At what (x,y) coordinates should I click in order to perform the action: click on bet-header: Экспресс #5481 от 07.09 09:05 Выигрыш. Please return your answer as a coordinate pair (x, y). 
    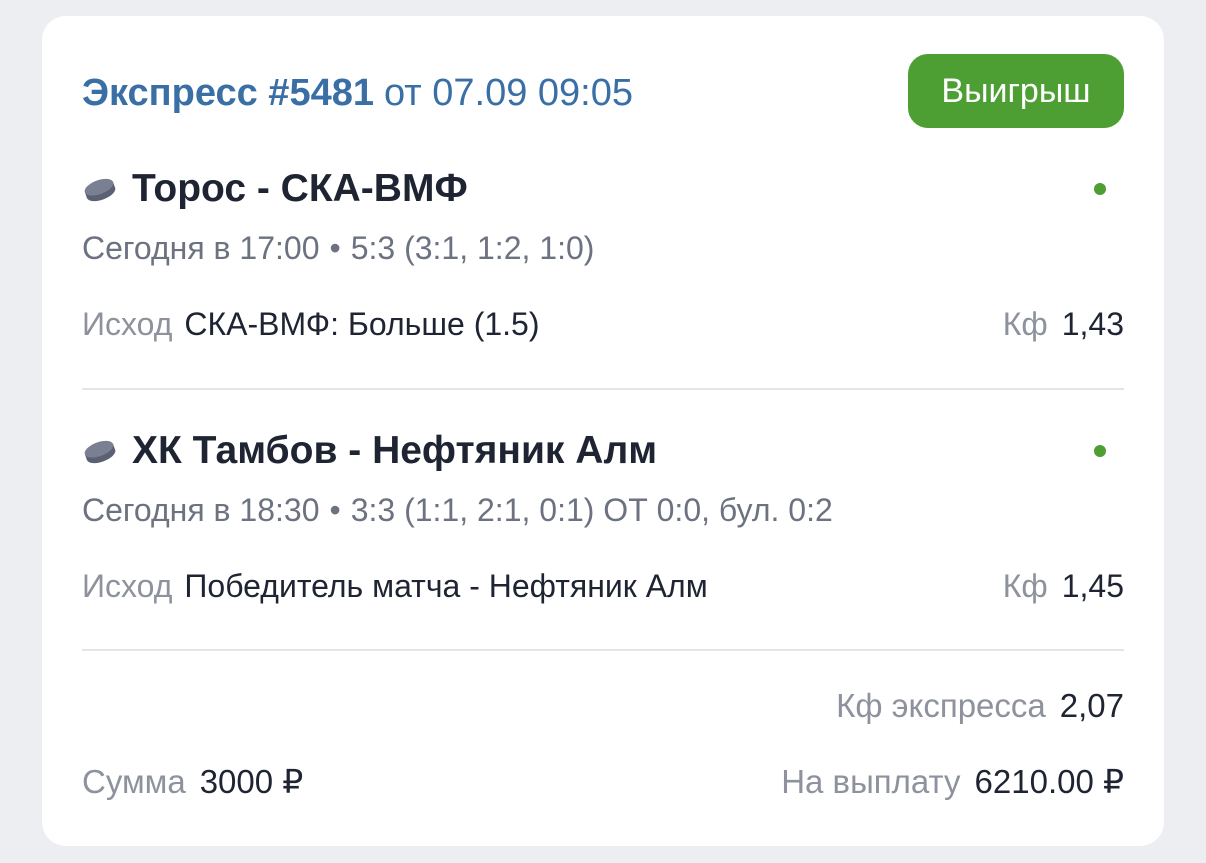
    Looking at the image, I should click on (603, 93).